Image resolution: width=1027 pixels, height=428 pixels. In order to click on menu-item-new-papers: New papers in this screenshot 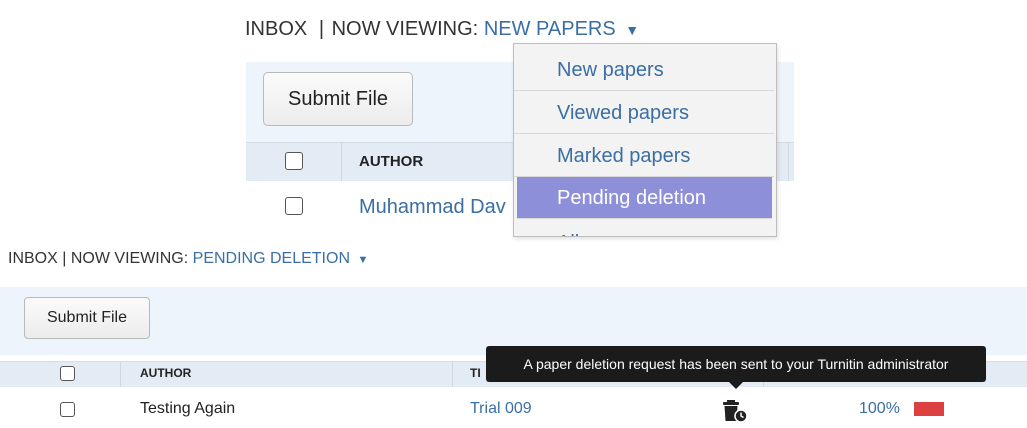, I will do `click(644, 70)`.